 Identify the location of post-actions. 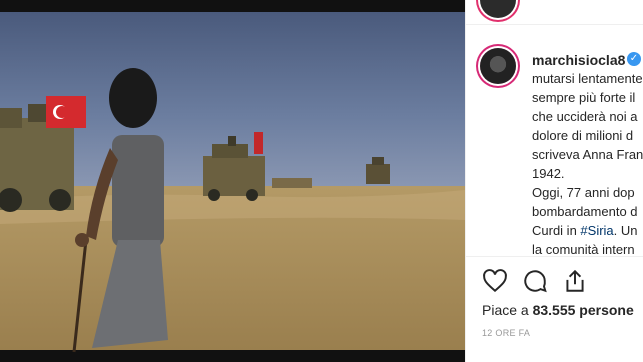
(557, 281).